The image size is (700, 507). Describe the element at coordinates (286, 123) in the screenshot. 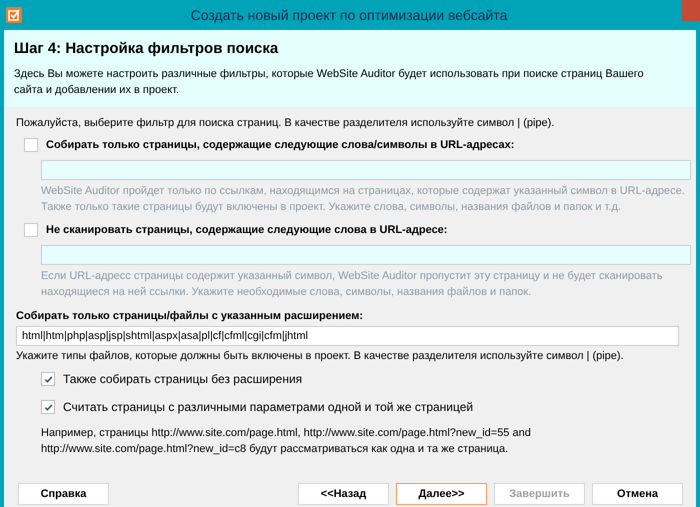

I see `instruction-text: Пожалуйста, выберите фильтр для поиска страниц. В качестве разделителя используйте символ | (pipe).` at that location.